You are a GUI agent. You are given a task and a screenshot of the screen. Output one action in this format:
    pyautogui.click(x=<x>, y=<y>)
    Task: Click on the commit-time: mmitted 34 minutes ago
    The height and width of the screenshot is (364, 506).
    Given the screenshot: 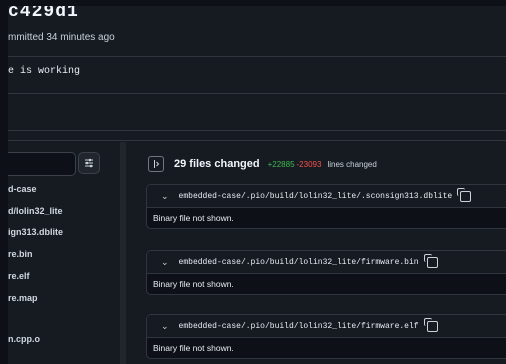 What is the action you would take?
    pyautogui.click(x=61, y=37)
    